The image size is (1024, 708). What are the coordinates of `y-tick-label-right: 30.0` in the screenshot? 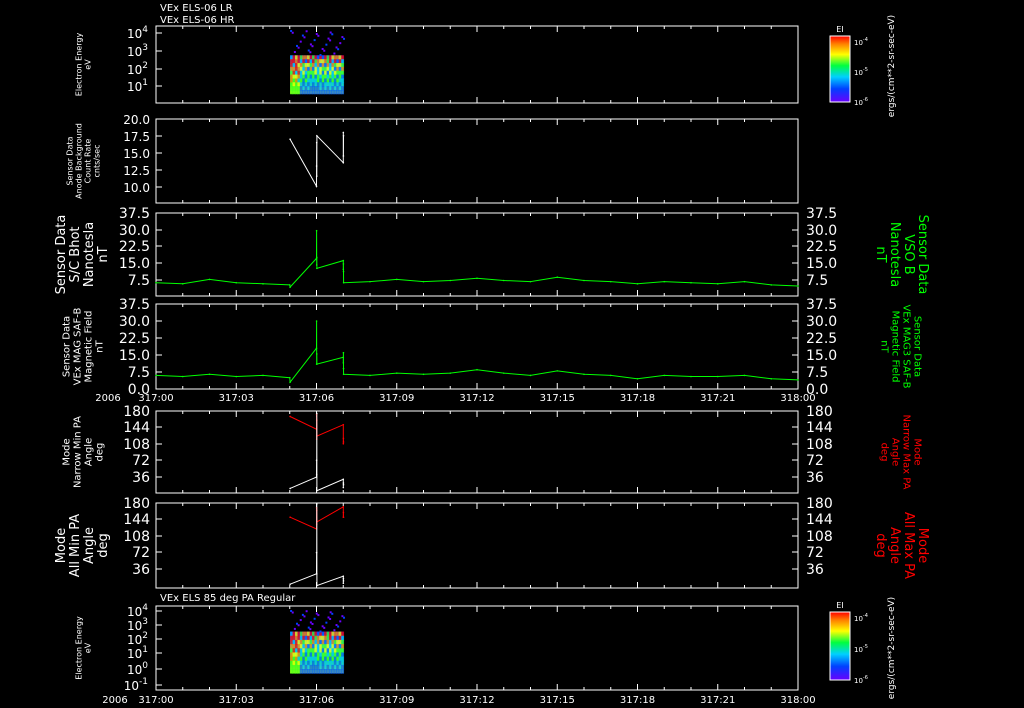 It's located at (821, 231).